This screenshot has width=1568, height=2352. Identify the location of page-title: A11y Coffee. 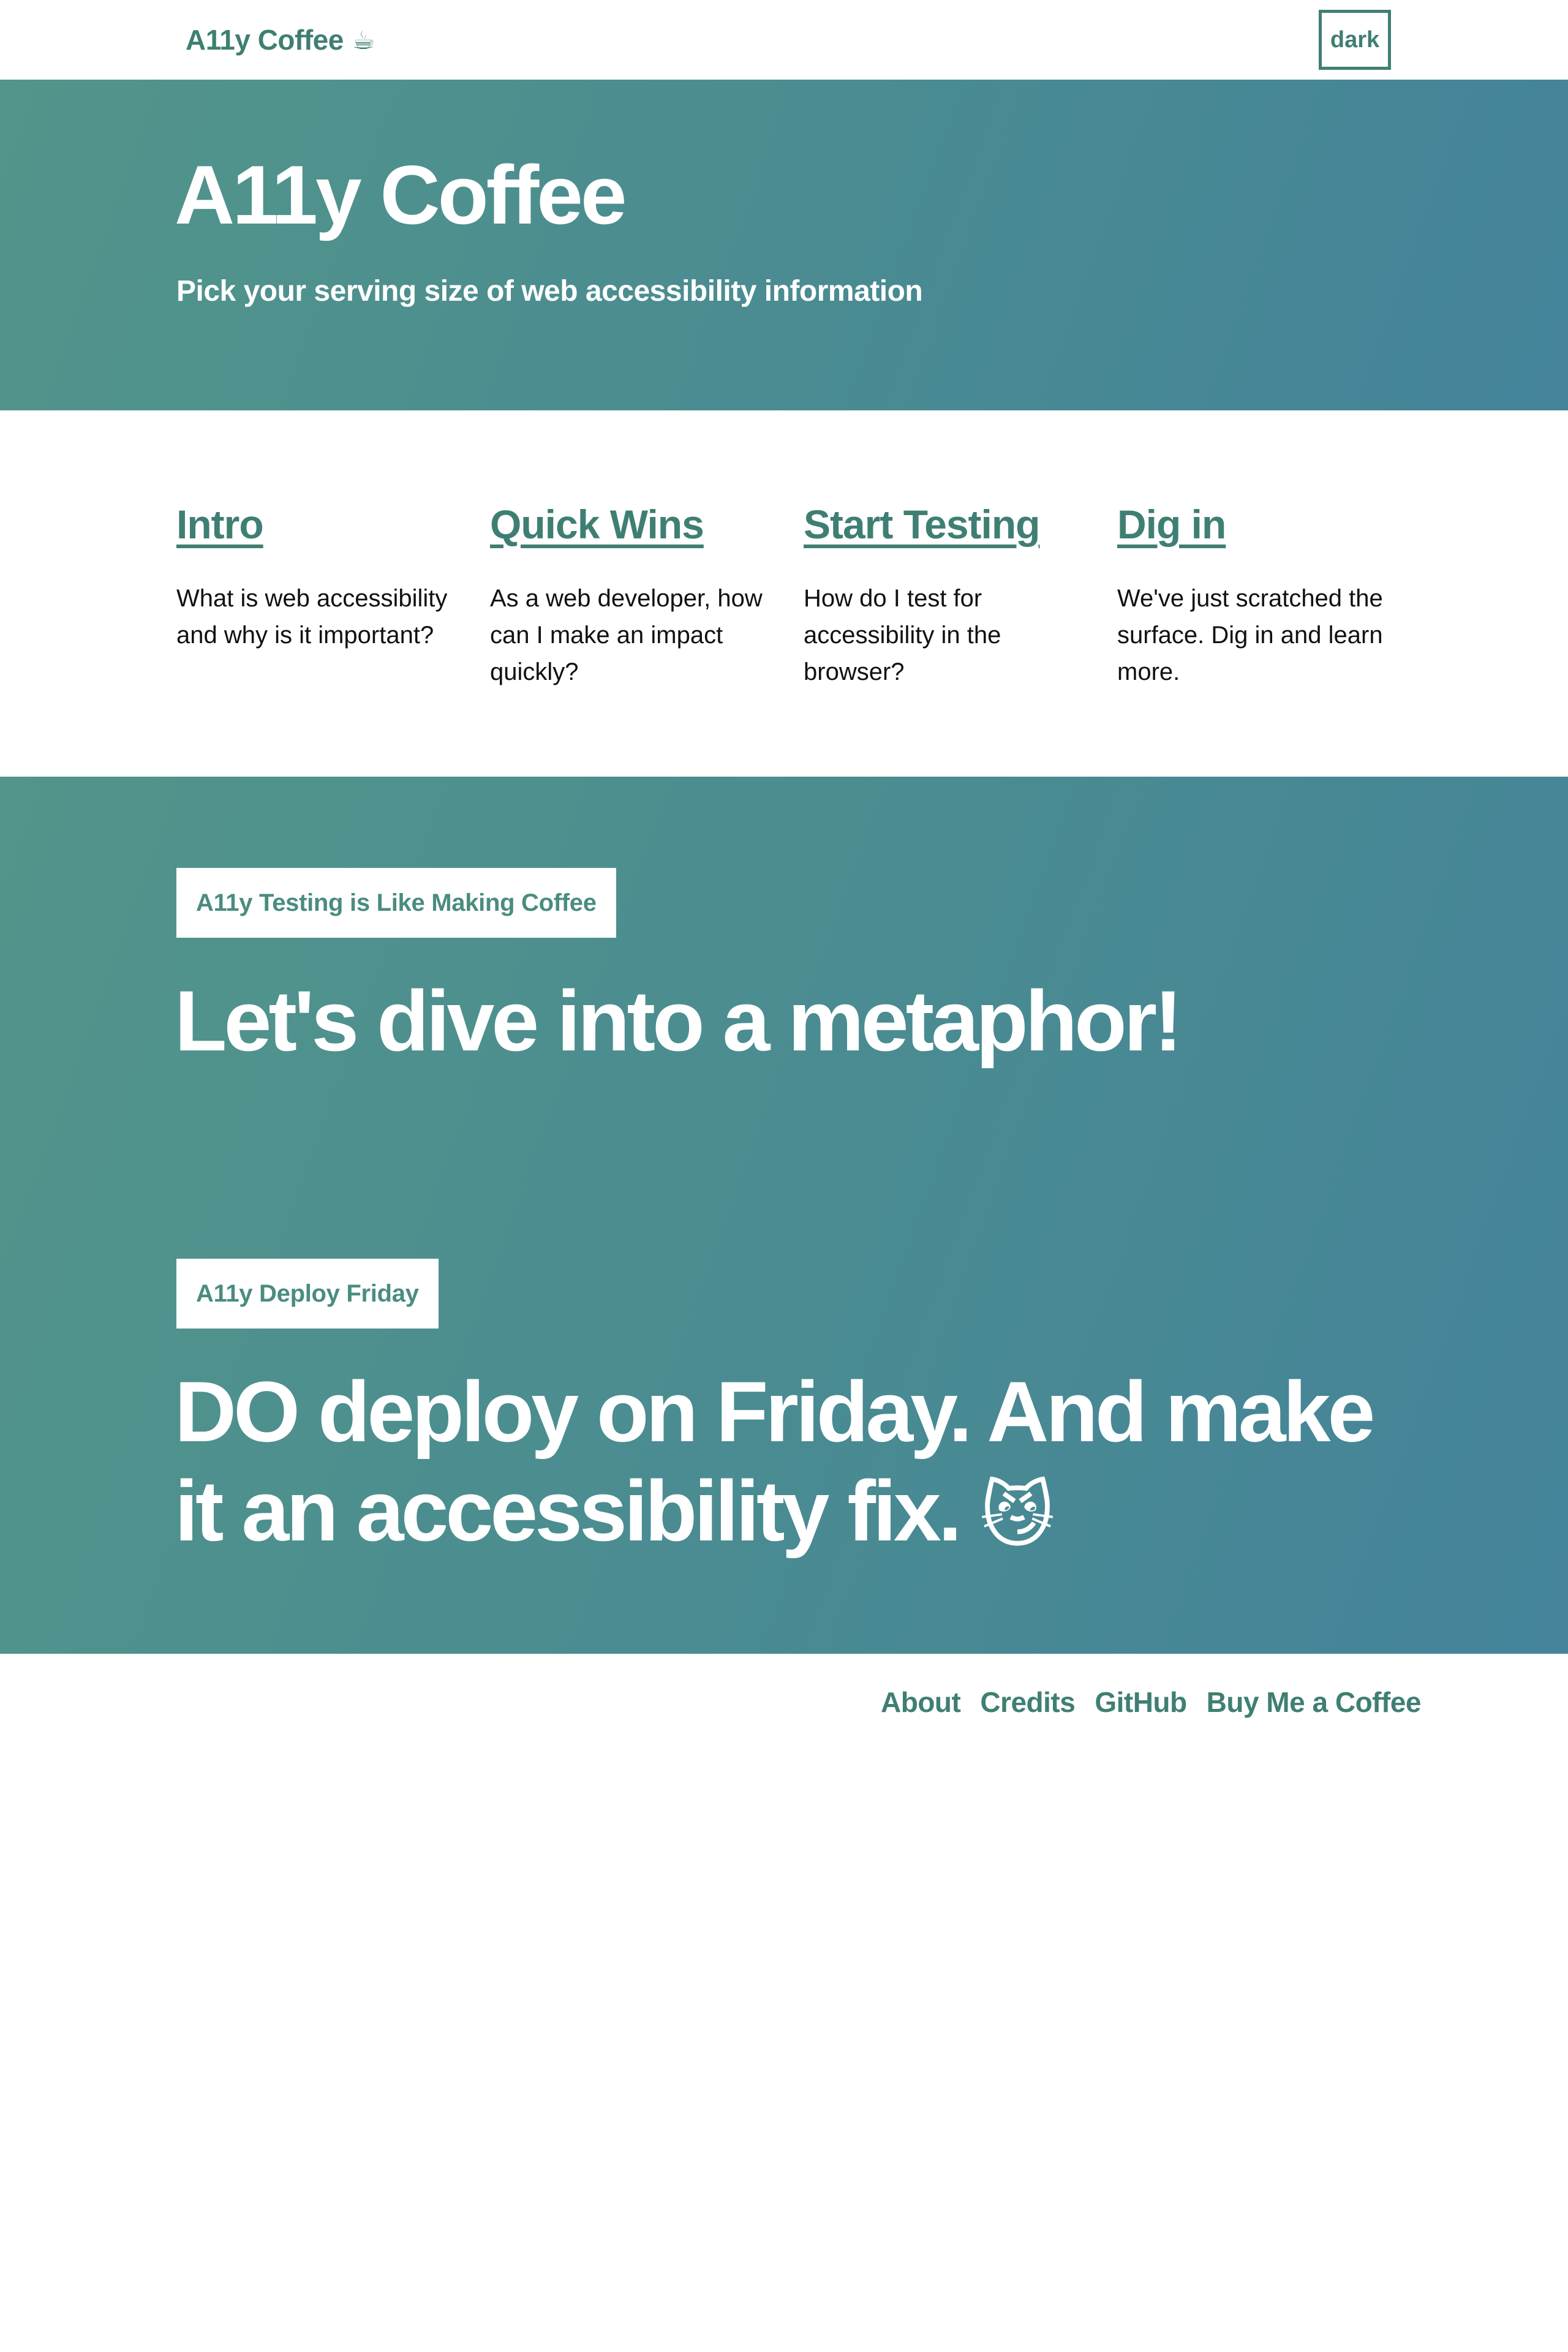
(401, 194).